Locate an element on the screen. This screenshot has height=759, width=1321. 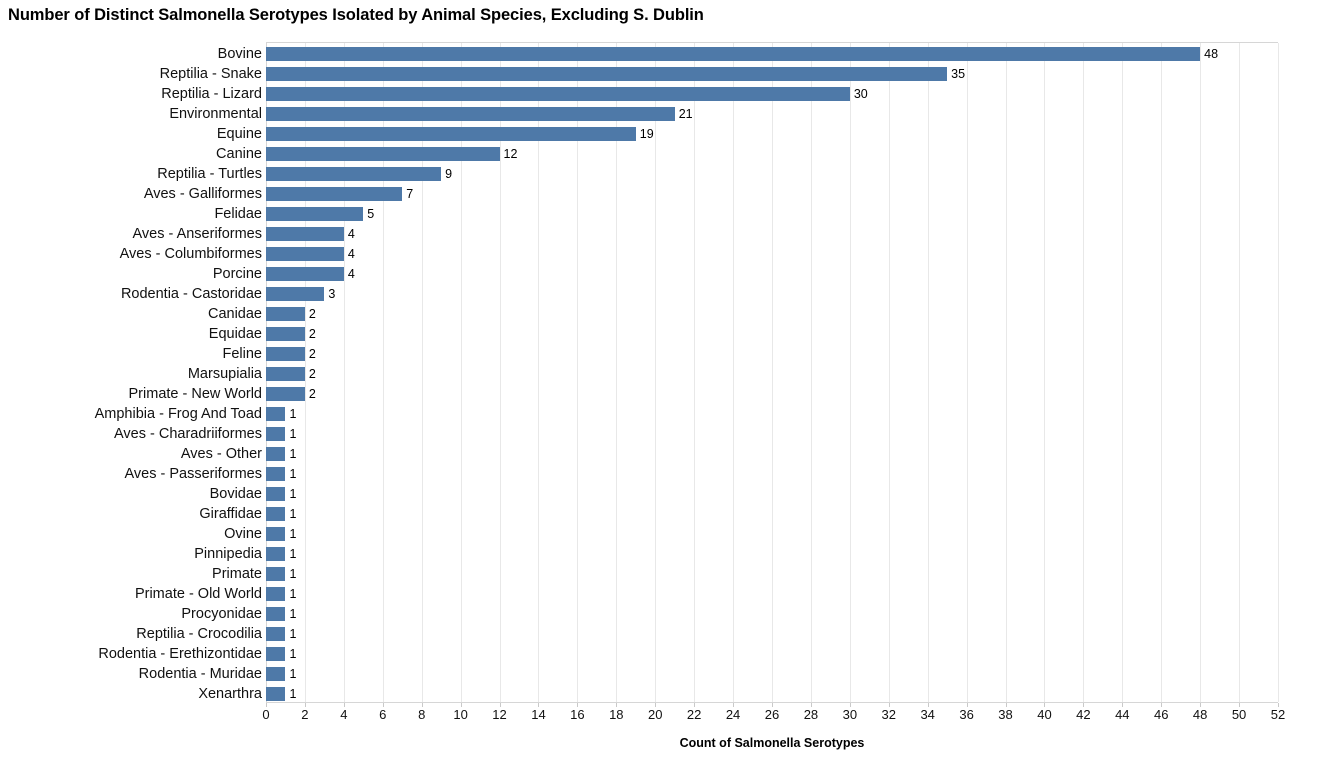
bar-row: Felidae 5 is located at coordinates (746, 214).